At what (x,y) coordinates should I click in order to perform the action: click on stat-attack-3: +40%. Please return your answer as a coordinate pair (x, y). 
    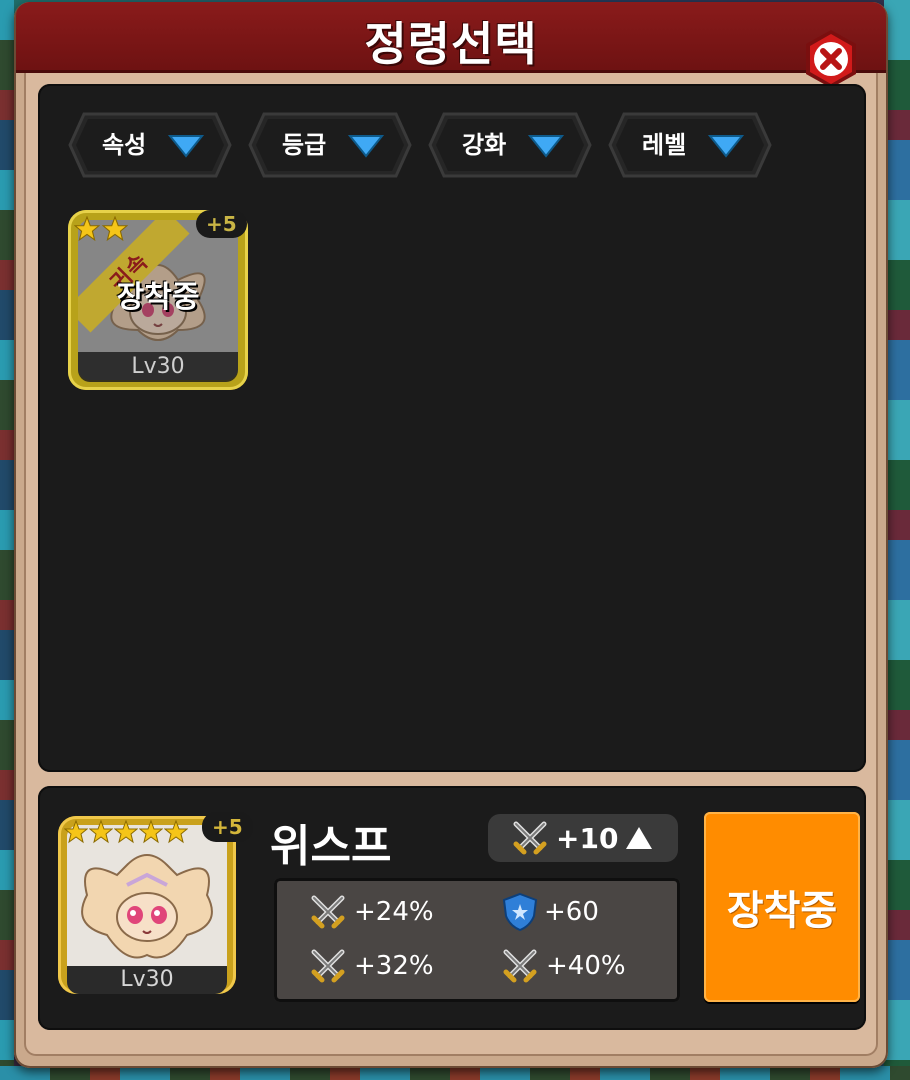
    Looking at the image, I should click on (563, 966).